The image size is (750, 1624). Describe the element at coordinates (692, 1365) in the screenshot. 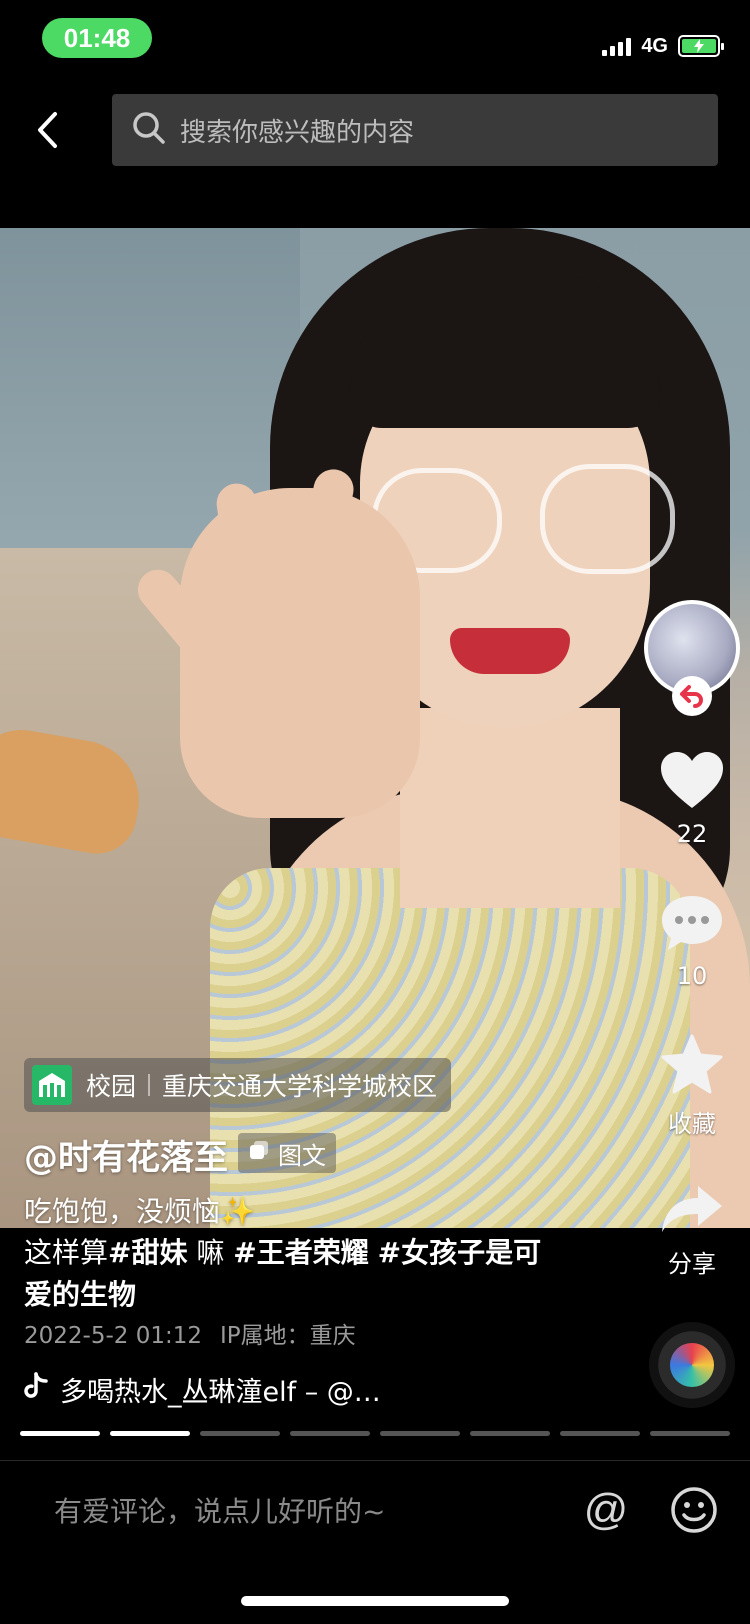

I see `music-disc` at that location.